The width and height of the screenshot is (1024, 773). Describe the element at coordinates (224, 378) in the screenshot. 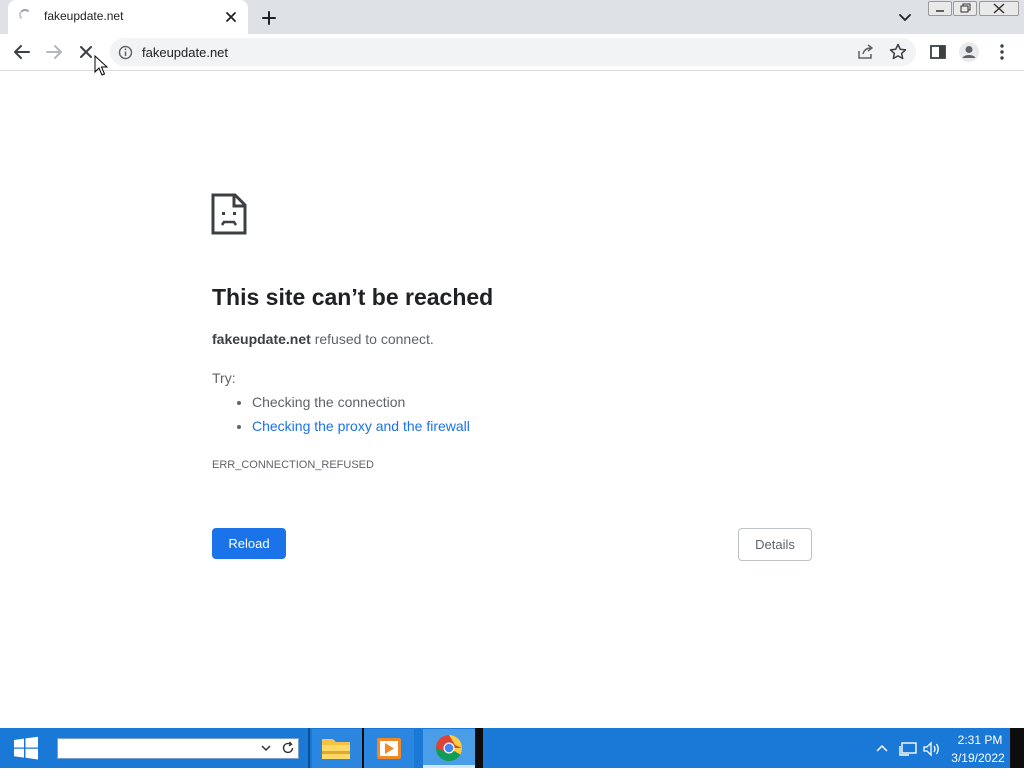

I see `try-label: Try:` at that location.